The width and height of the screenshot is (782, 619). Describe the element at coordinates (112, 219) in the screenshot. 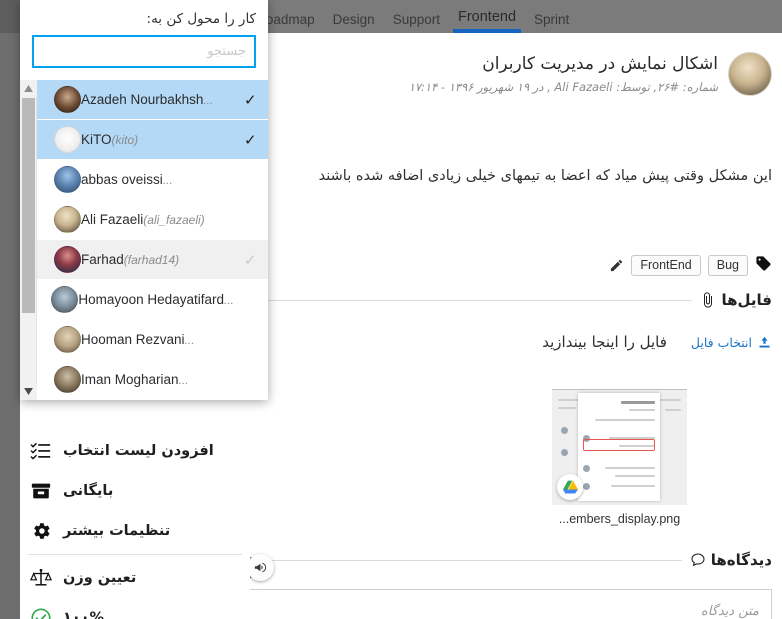

I see `assign-user-name: Ali Fazaeli` at that location.